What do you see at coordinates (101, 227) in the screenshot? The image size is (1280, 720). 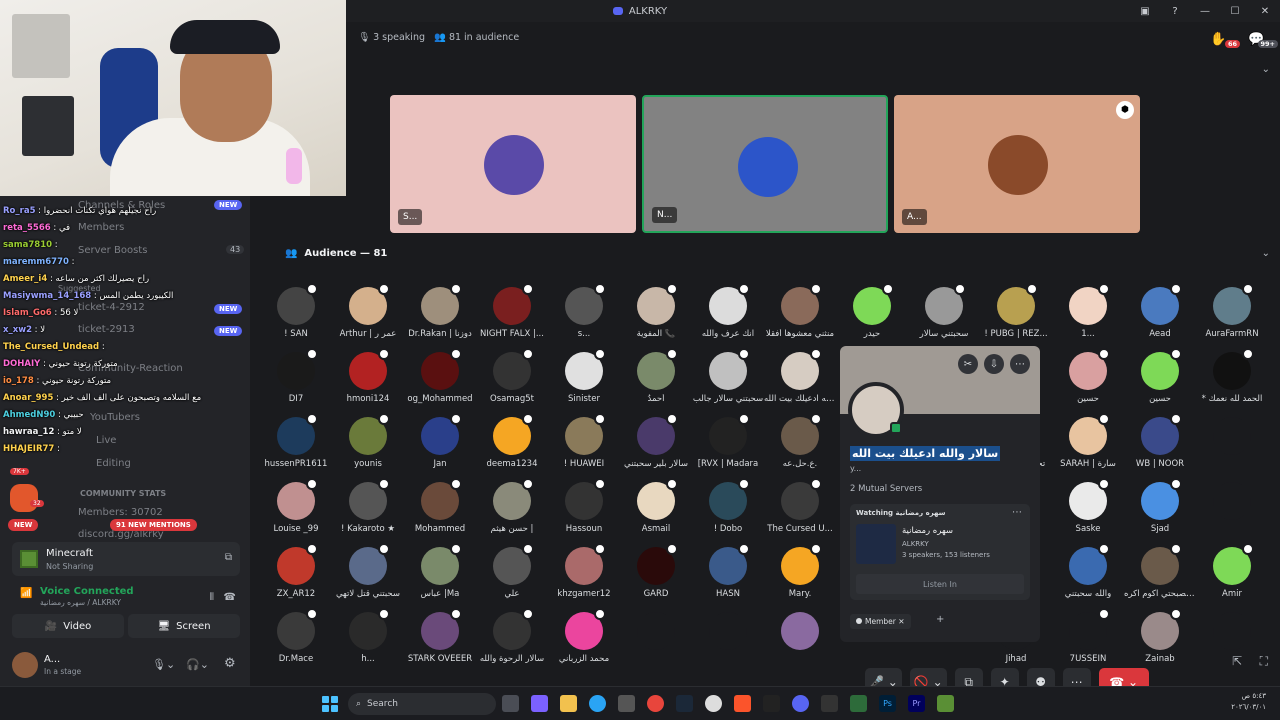 I see `sidebar-item: Members` at bounding box center [101, 227].